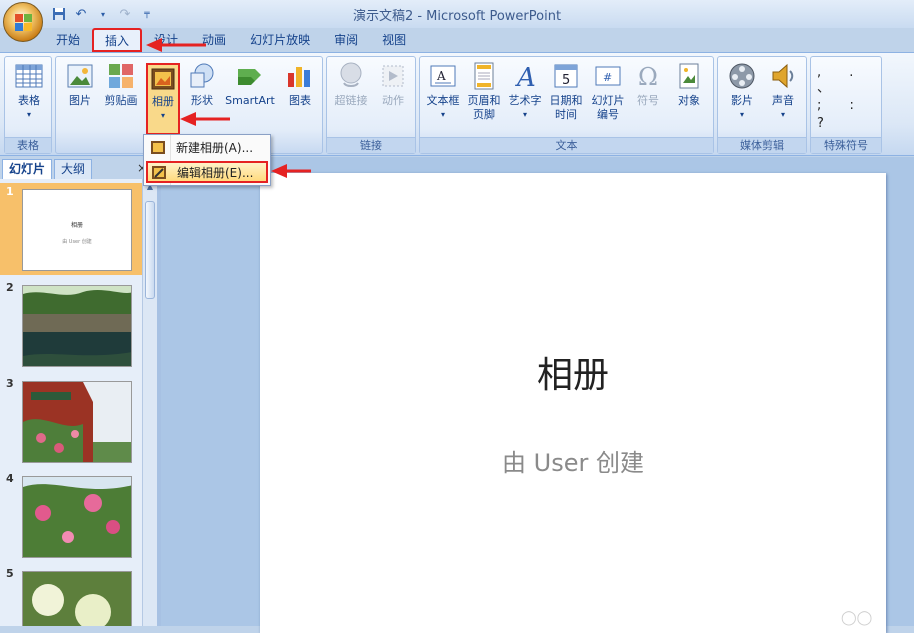 This screenshot has height=633, width=914. I want to click on action-button: 动作, so click(393, 84).